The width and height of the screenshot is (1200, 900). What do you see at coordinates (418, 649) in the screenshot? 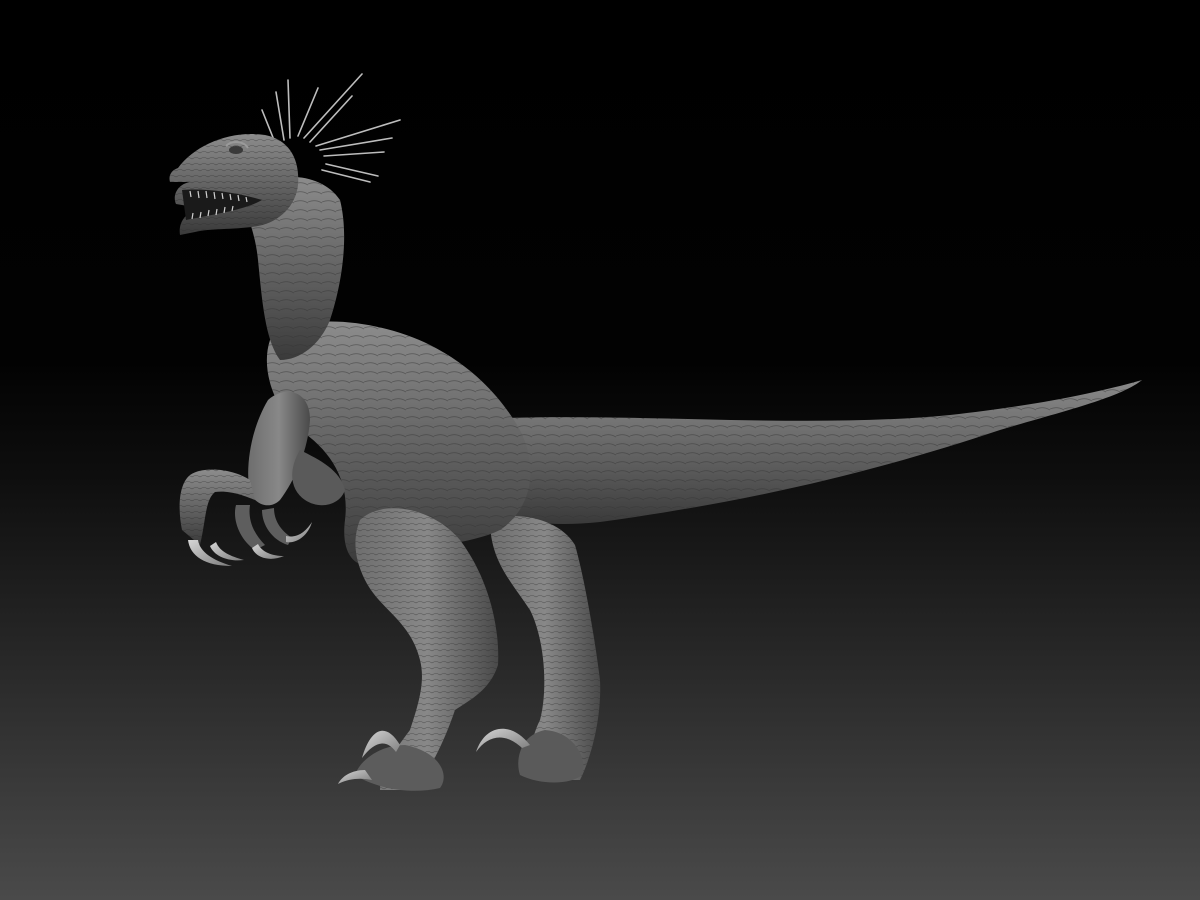
I see `left-leg` at bounding box center [418, 649].